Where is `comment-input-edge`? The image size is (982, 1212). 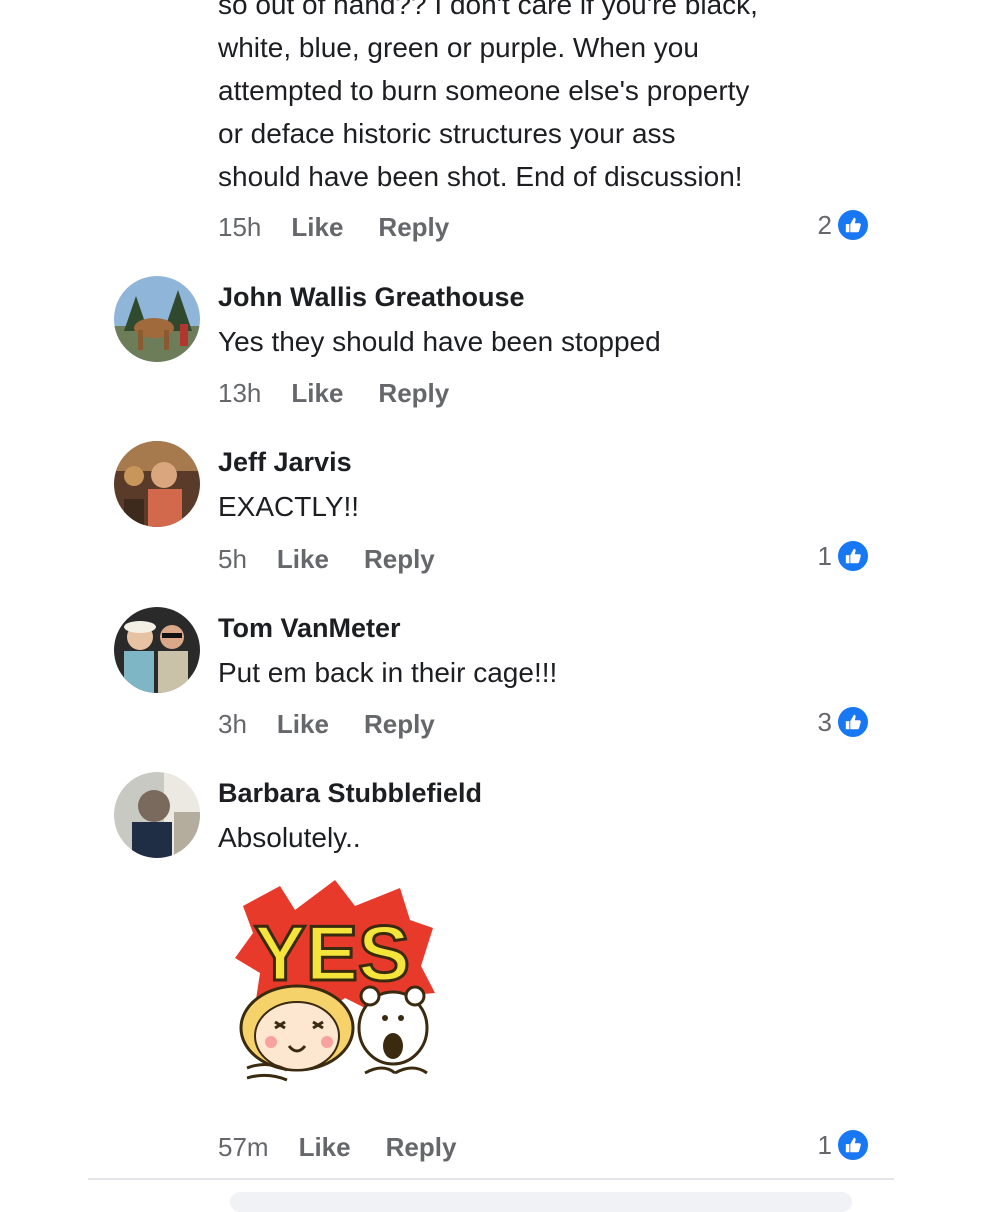
comment-input-edge is located at coordinates (541, 1202).